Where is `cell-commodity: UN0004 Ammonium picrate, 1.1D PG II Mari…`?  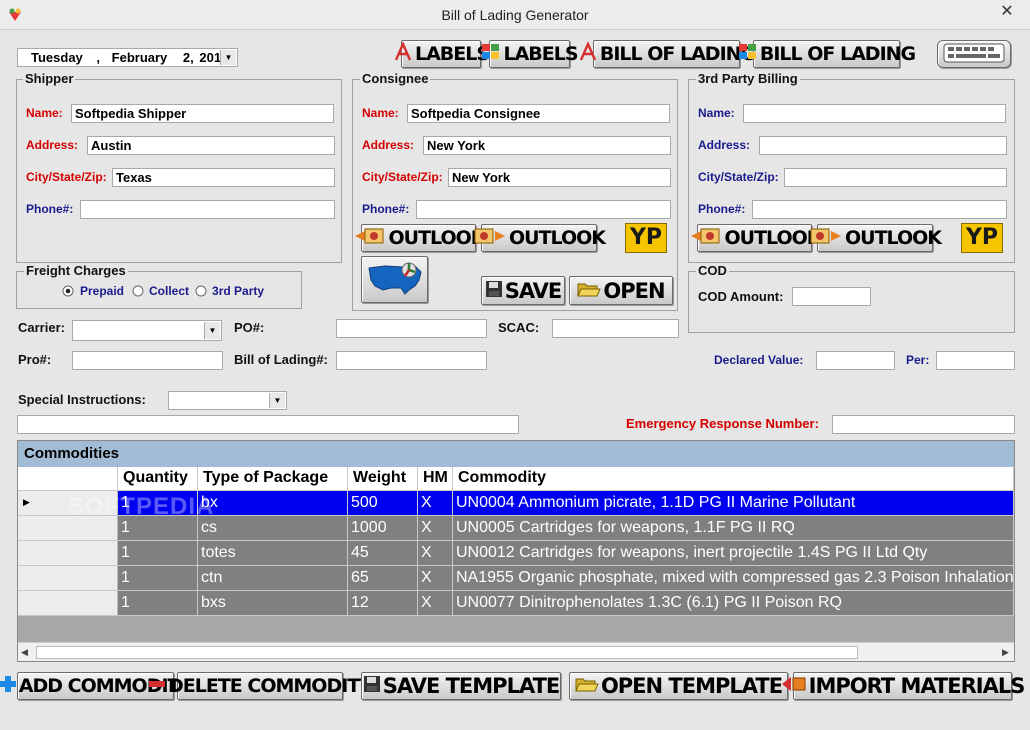
cell-commodity: UN0004 Ammonium picrate, 1.1D PG II Mari… is located at coordinates (733, 503).